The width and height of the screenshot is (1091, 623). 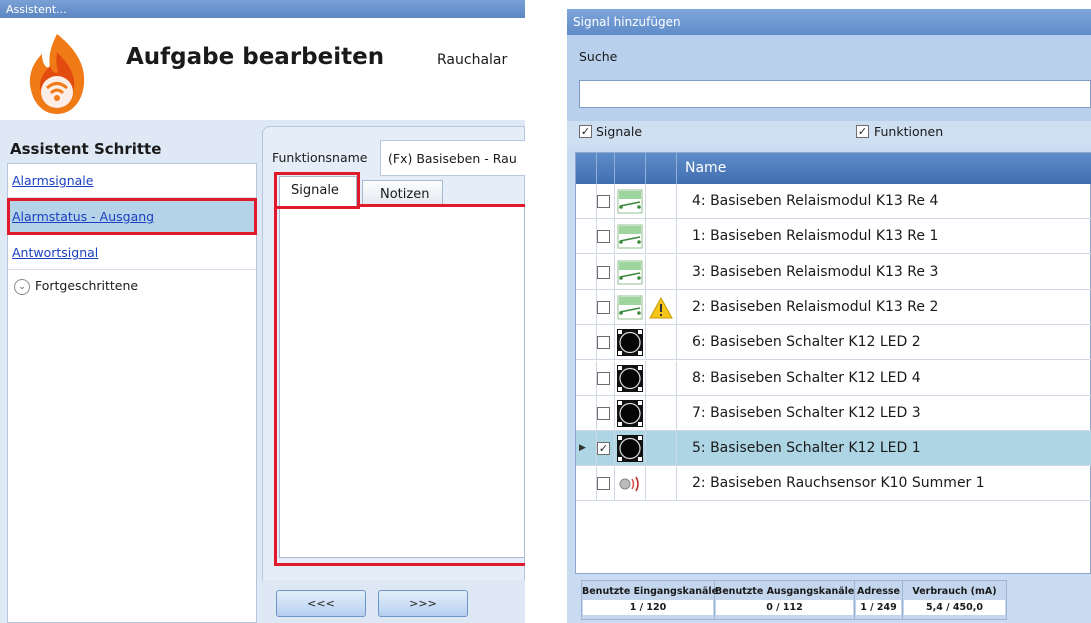 I want to click on stat-output-channels: Benutzte Ausgangskanäle 0 / 112, so click(x=785, y=600).